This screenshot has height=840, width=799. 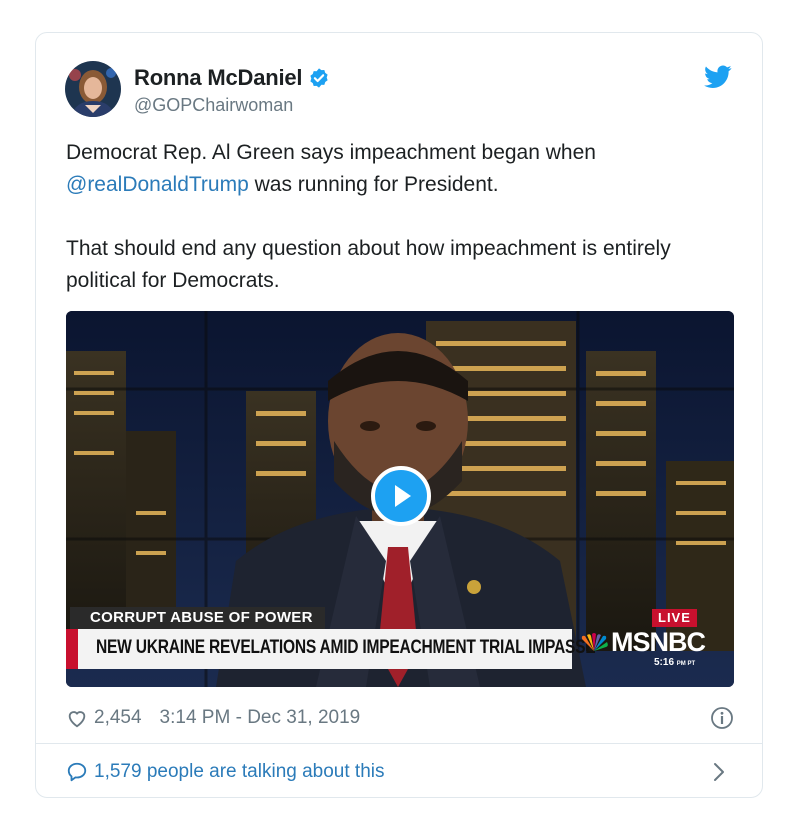 What do you see at coordinates (664, 662) in the screenshot?
I see `clock-time: 5:16` at bounding box center [664, 662].